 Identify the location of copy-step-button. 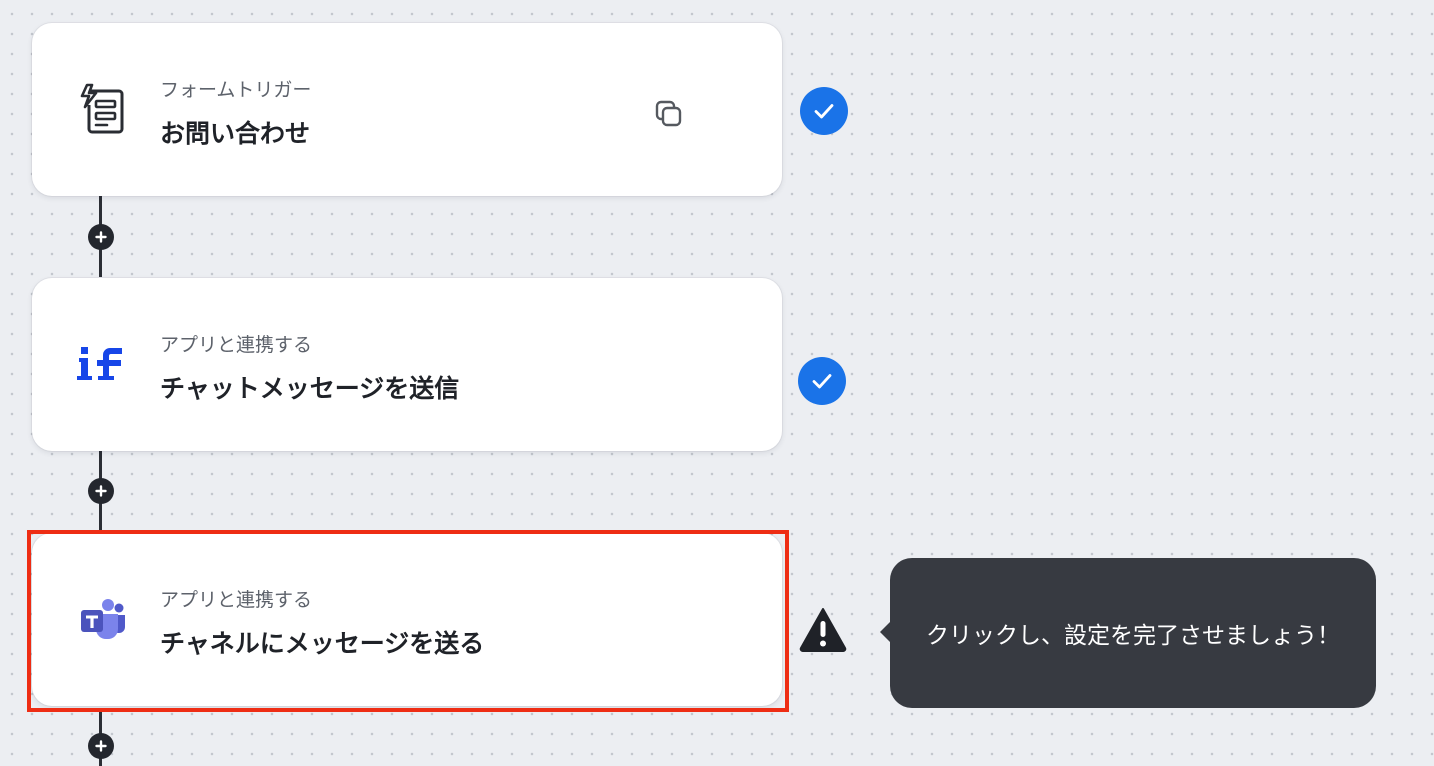
(669, 114).